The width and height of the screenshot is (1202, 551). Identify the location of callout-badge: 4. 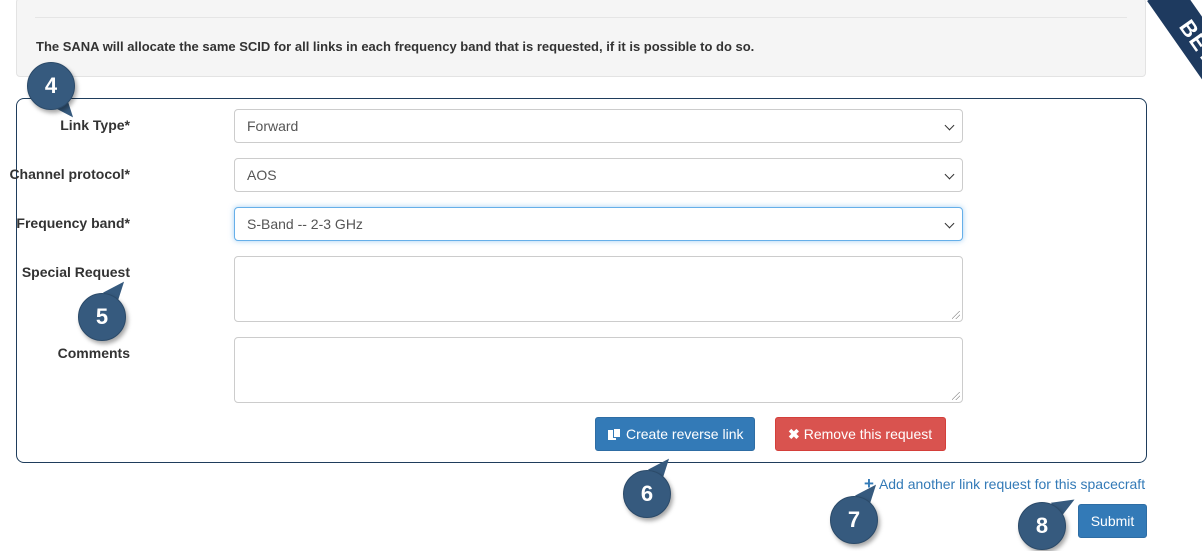
(51, 86).